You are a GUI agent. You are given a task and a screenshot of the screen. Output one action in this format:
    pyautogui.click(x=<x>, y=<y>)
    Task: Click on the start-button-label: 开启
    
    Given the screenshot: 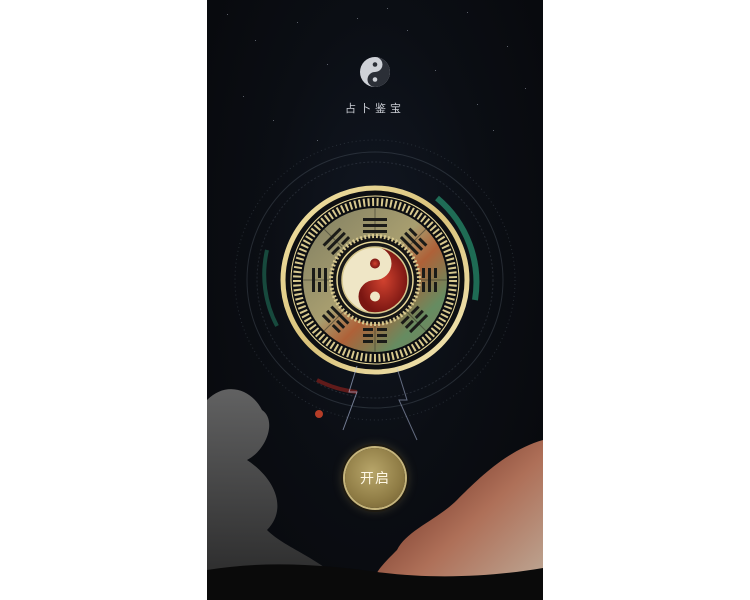 What is the action you would take?
    pyautogui.click(x=375, y=479)
    